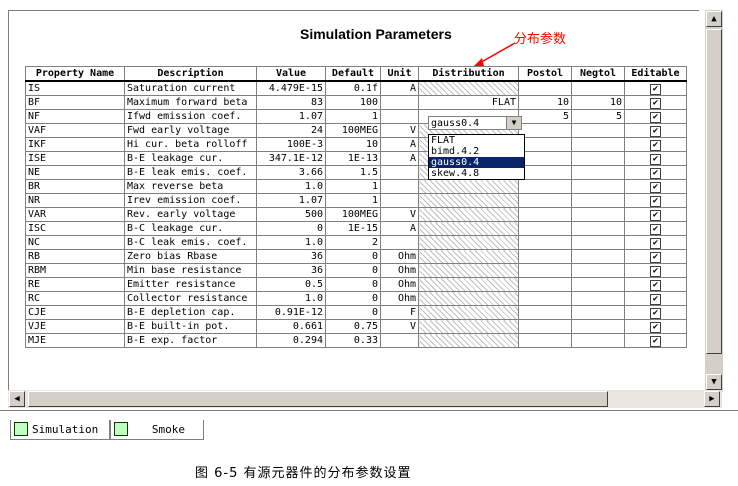 This screenshot has width=738, height=486. I want to click on table-row: ISE B-E leakage cur. 347.1E-12 1E-13 A ✔, so click(356, 158).